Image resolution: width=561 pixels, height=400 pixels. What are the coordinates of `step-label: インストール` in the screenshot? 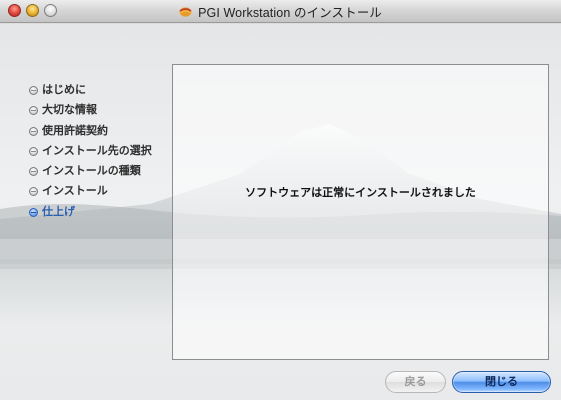 It's located at (75, 191).